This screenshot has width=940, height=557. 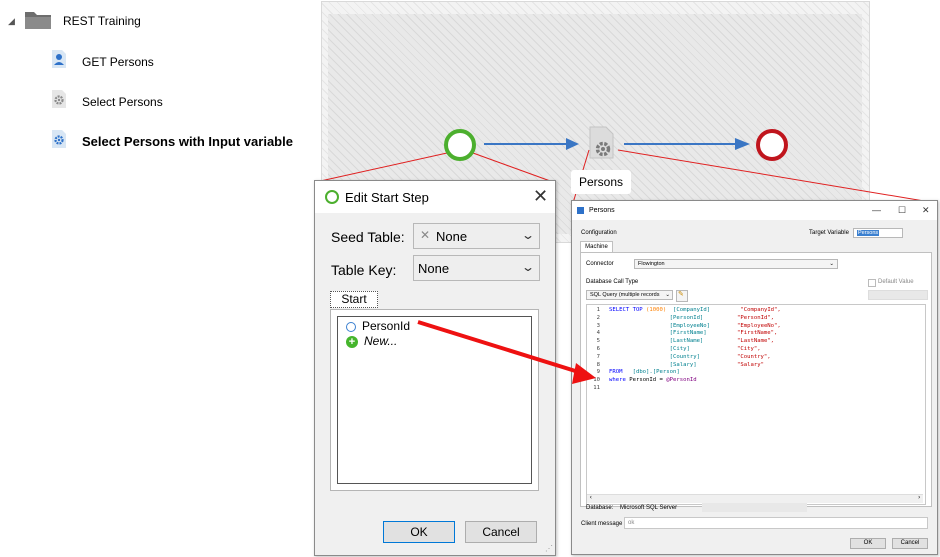 What do you see at coordinates (460, 145) in the screenshot?
I see `start-node` at bounding box center [460, 145].